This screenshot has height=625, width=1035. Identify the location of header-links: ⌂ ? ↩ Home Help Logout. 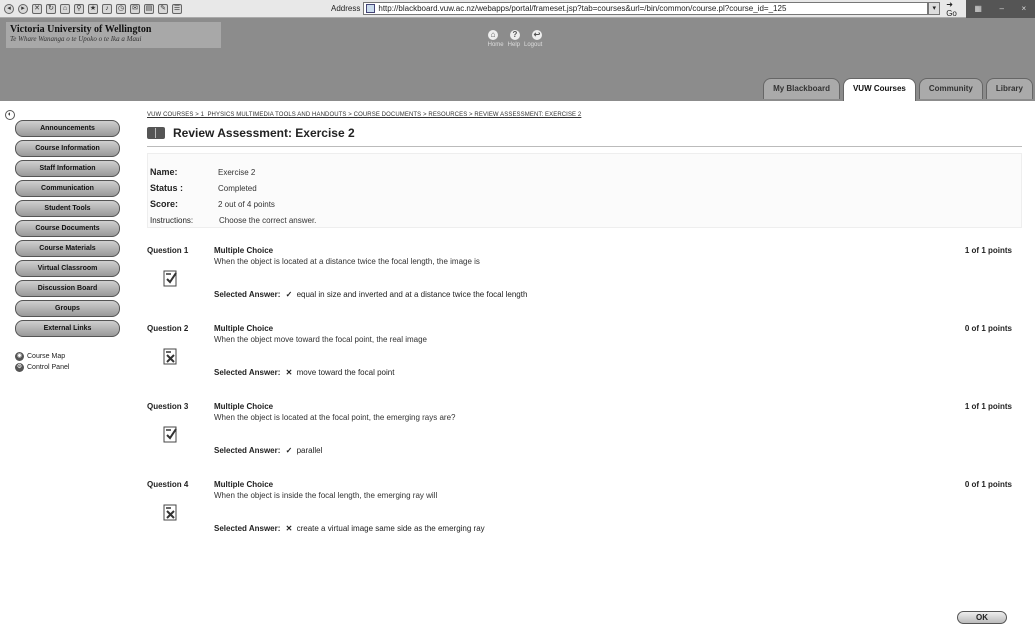
(515, 39).